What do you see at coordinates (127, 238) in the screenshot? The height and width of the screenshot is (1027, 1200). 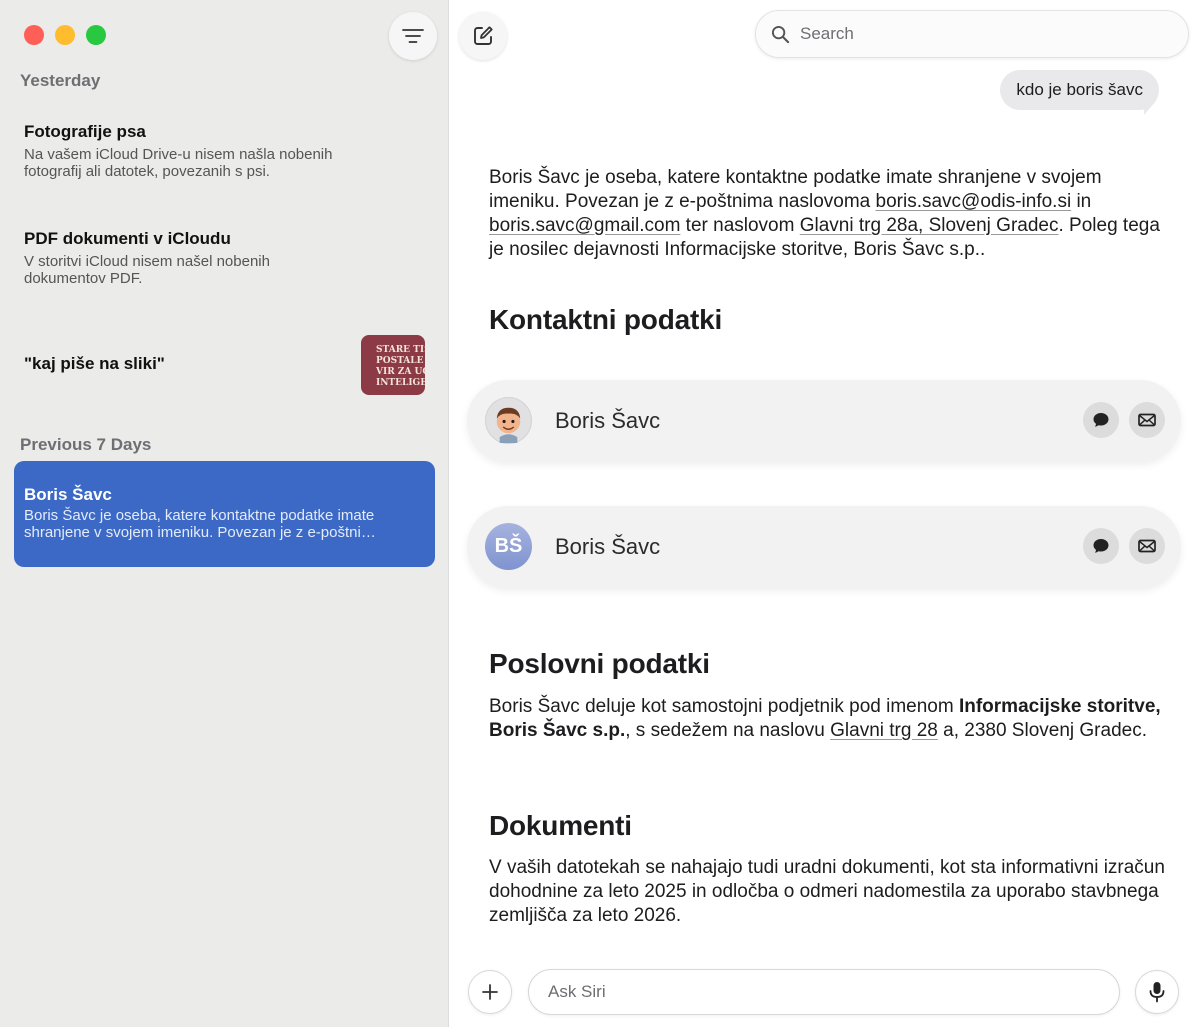 I see `conversation-title: PDF dokumenti v iCloudu` at bounding box center [127, 238].